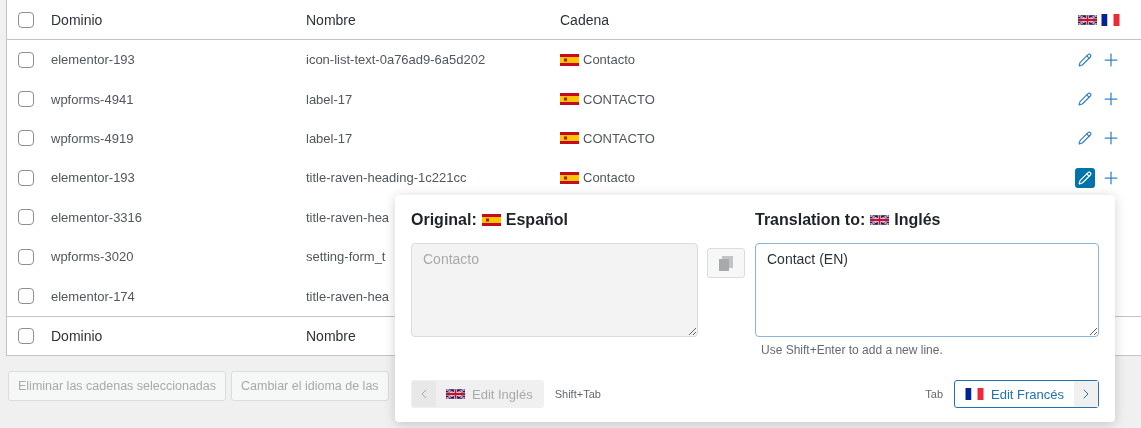  What do you see at coordinates (927, 290) in the screenshot?
I see `translation-text-field: Contact (EN)` at bounding box center [927, 290].